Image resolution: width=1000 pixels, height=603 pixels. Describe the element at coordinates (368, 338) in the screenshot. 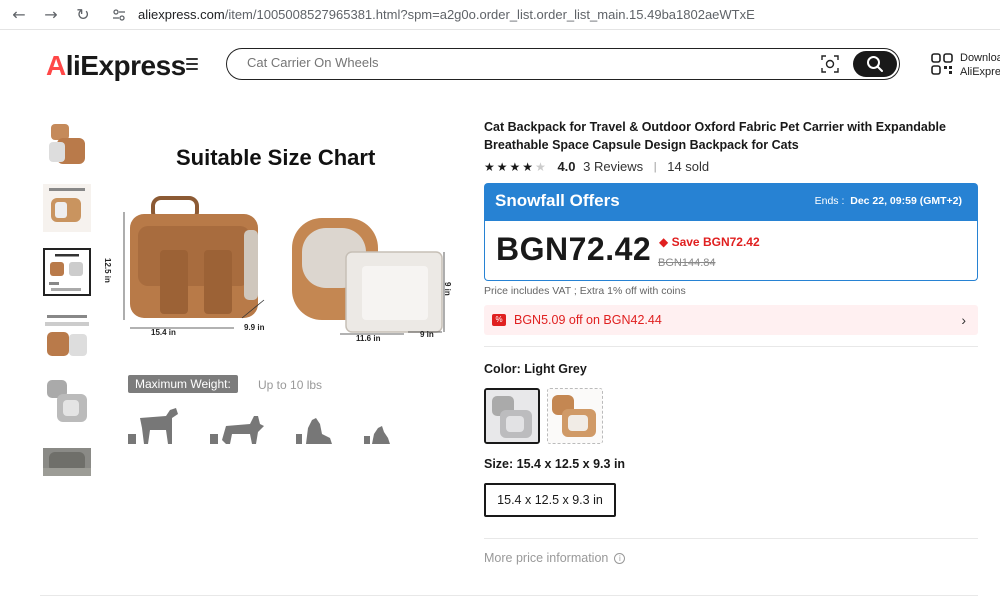

I see `dimension-width2-label: 11.6 in` at that location.